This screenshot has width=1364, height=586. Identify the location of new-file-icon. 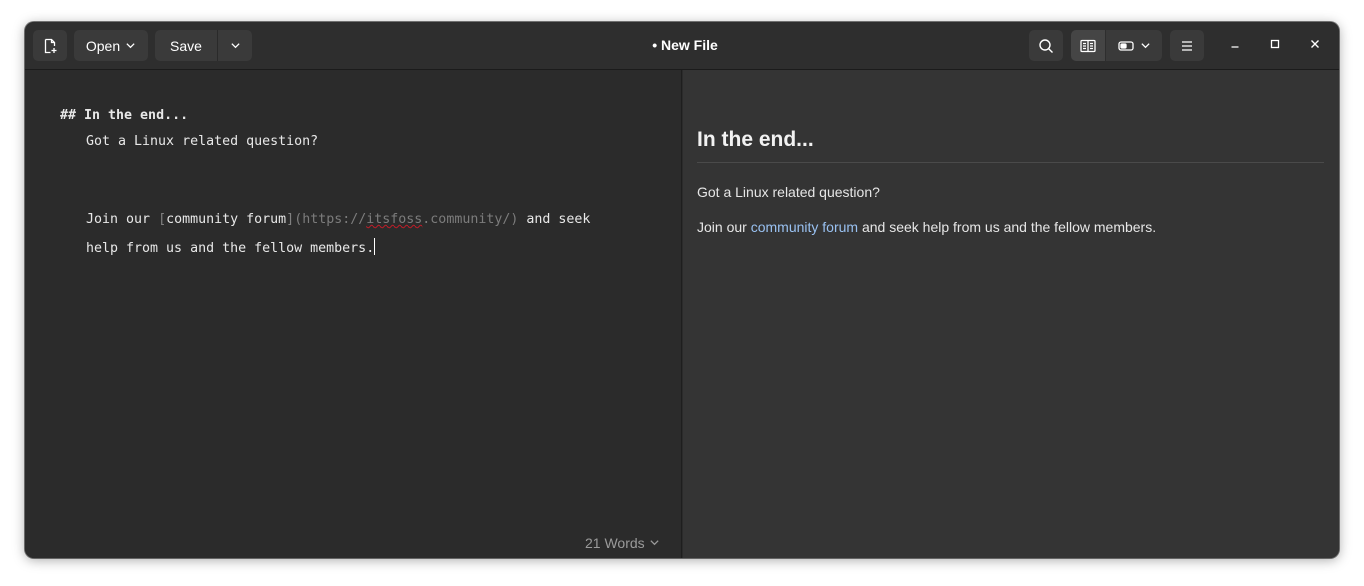
(50, 46).